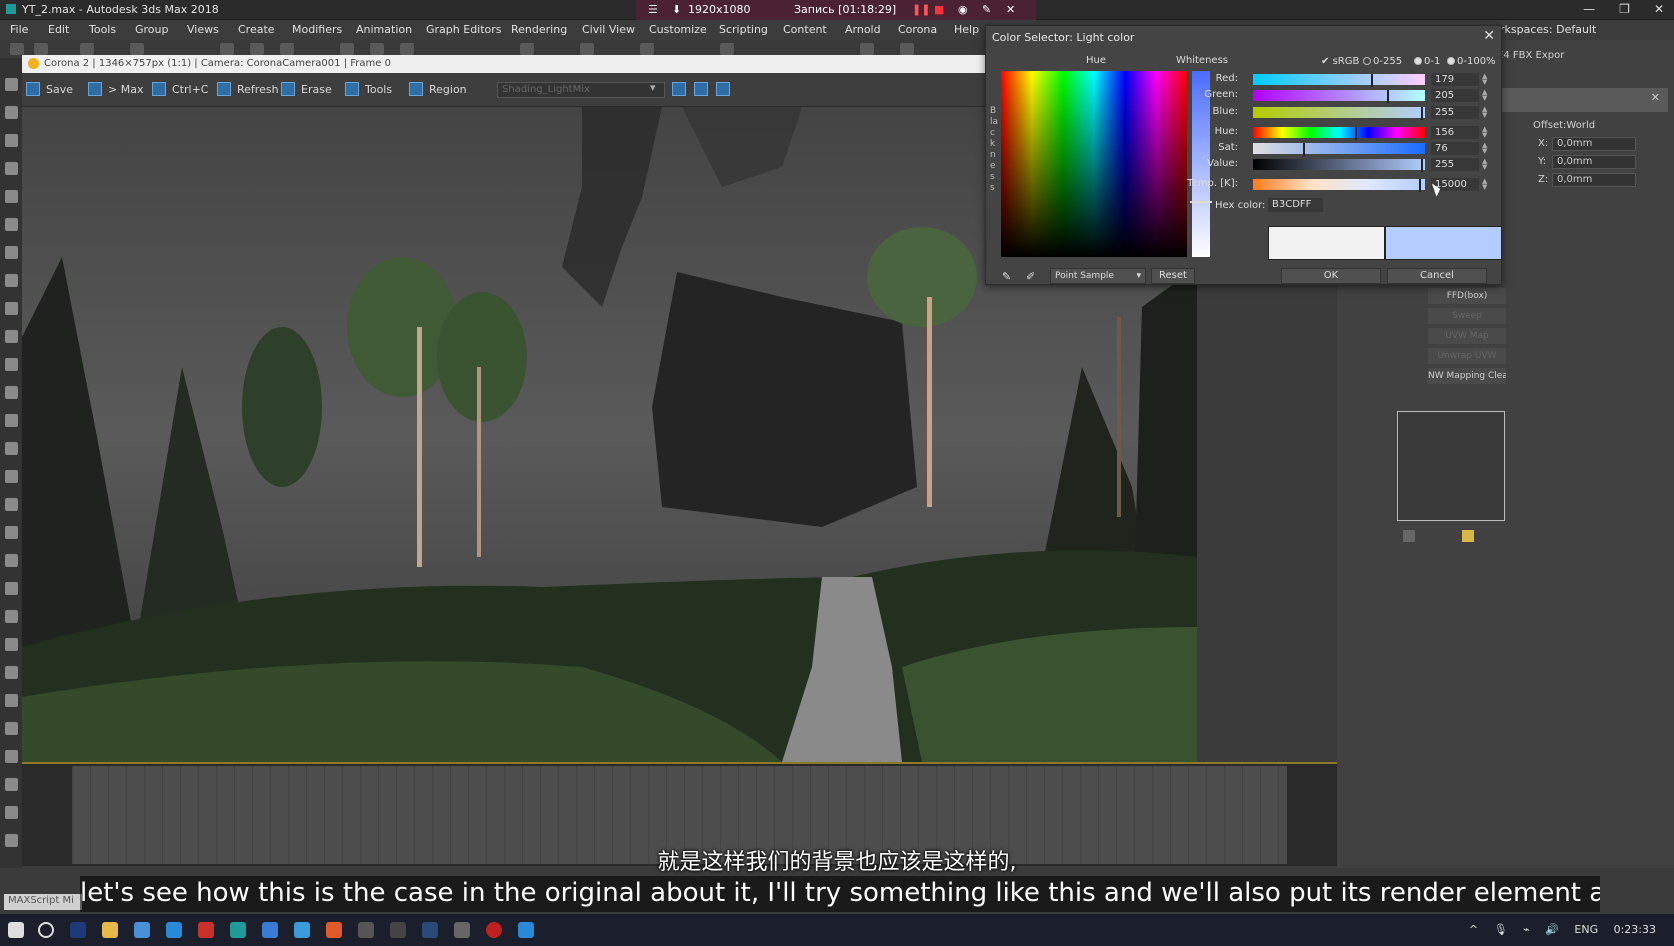 This screenshot has width=1674, height=946. I want to click on search-icon, so click(46, 930).